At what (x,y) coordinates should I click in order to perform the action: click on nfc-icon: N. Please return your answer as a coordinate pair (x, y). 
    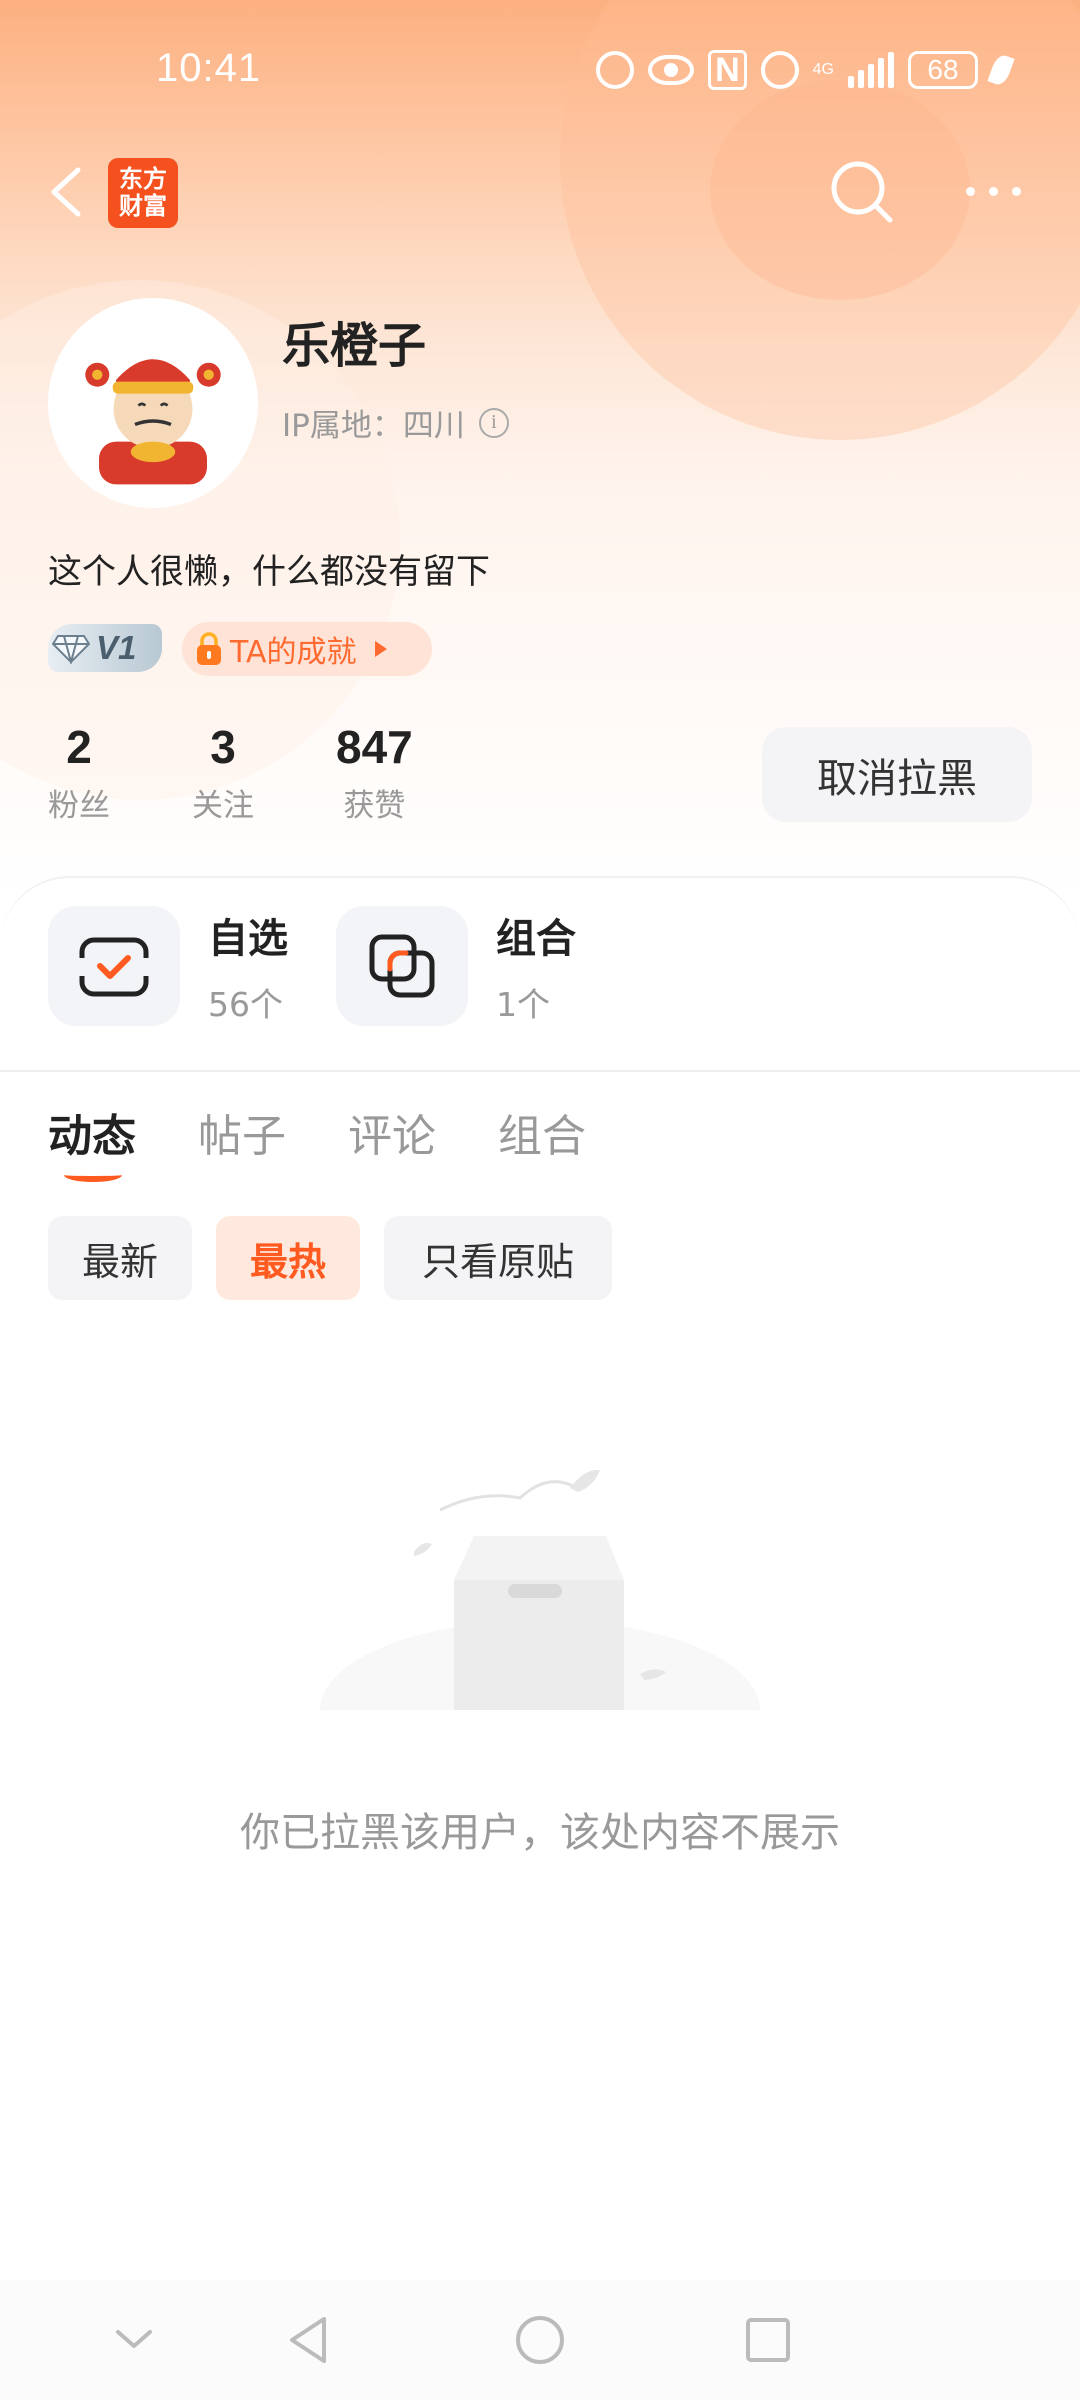
    Looking at the image, I should click on (727, 70).